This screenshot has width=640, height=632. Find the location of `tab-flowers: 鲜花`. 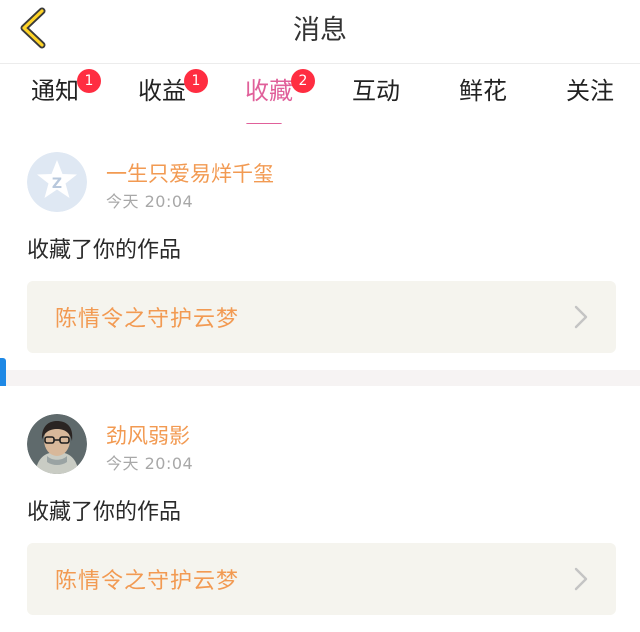

tab-flowers: 鲜花 is located at coordinates (483, 99).